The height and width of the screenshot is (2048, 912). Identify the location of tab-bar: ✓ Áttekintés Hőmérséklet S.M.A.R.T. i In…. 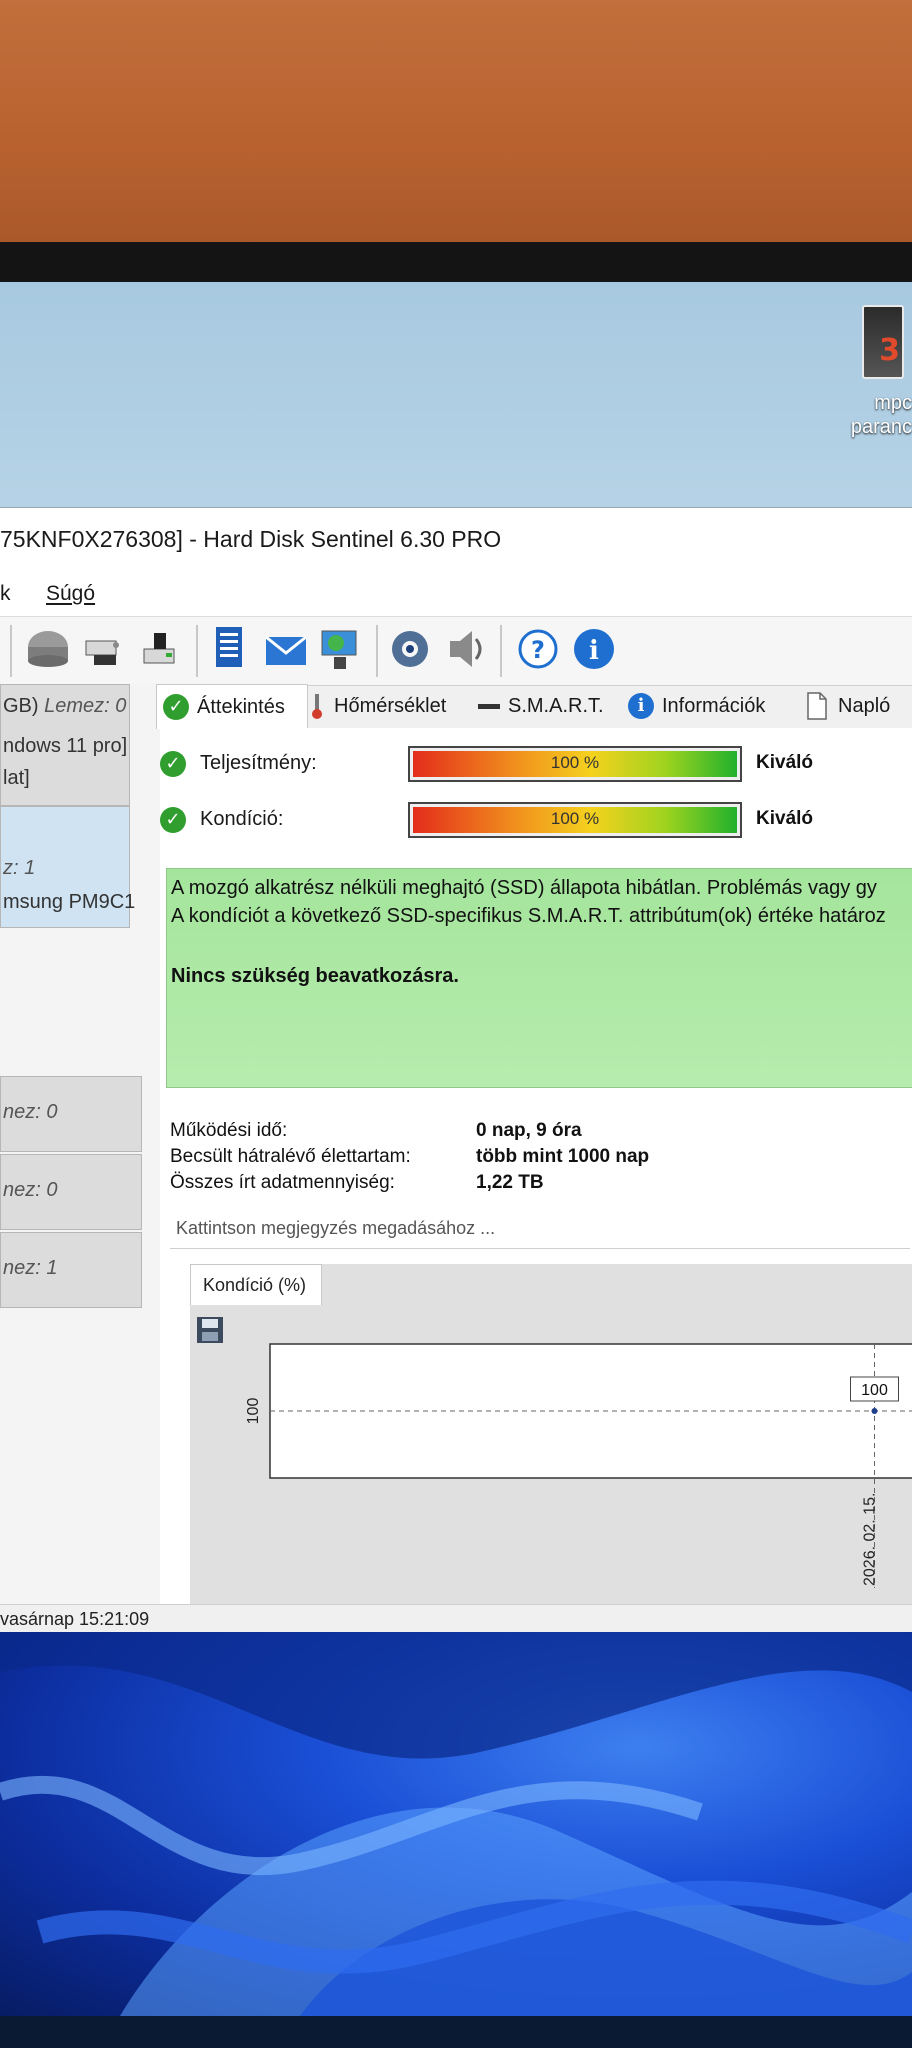
(534, 706).